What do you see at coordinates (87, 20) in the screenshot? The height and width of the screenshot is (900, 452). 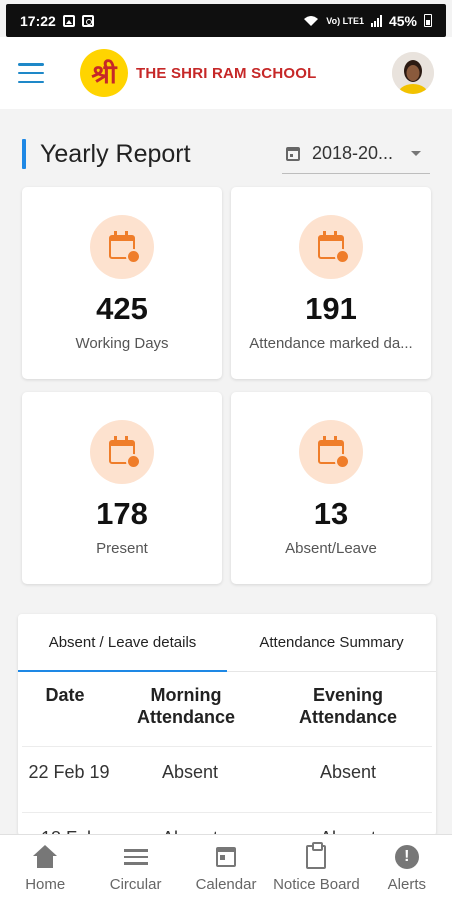 I see `notification-icon` at bounding box center [87, 20].